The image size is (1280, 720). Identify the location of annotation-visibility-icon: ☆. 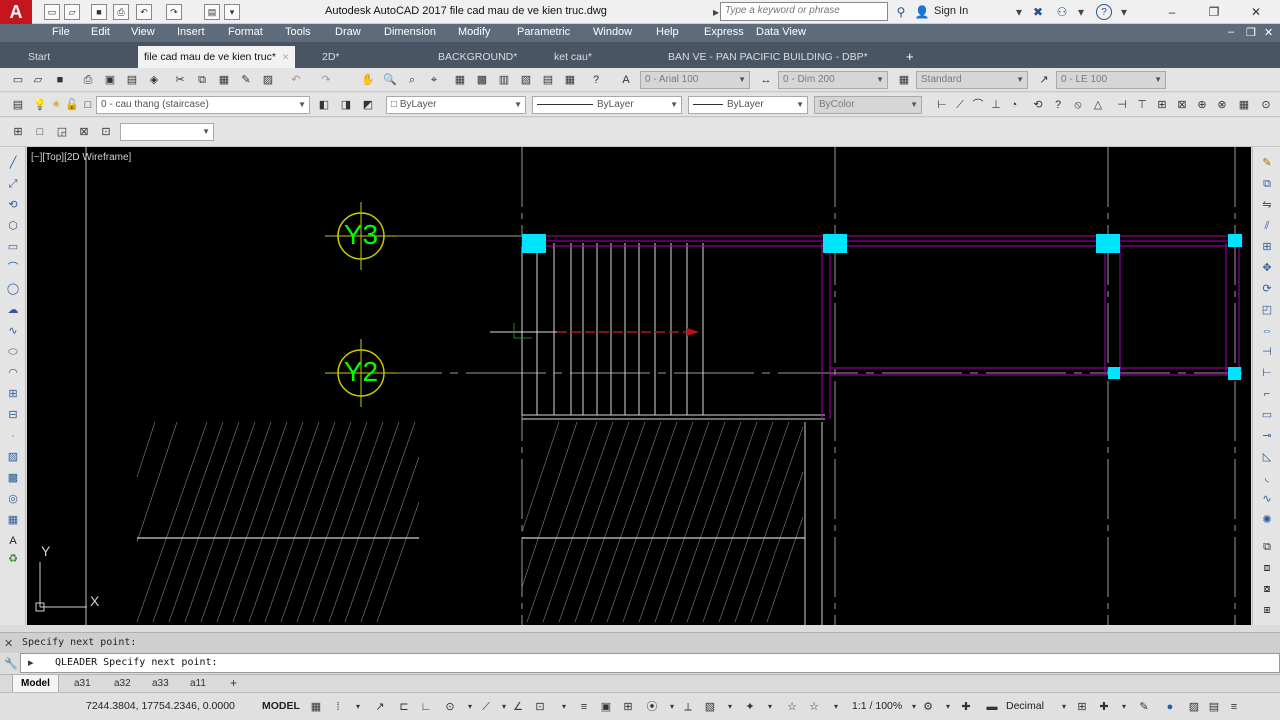
(792, 707).